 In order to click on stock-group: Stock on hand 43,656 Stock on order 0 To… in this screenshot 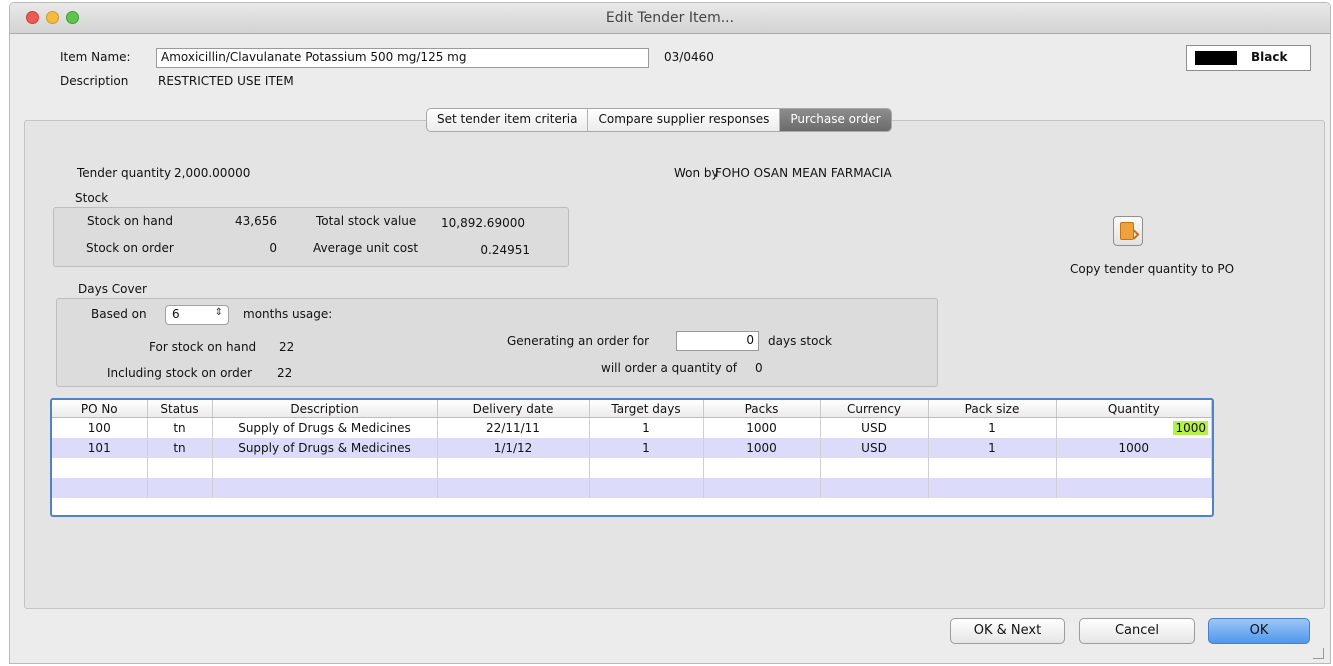, I will do `click(311, 237)`.